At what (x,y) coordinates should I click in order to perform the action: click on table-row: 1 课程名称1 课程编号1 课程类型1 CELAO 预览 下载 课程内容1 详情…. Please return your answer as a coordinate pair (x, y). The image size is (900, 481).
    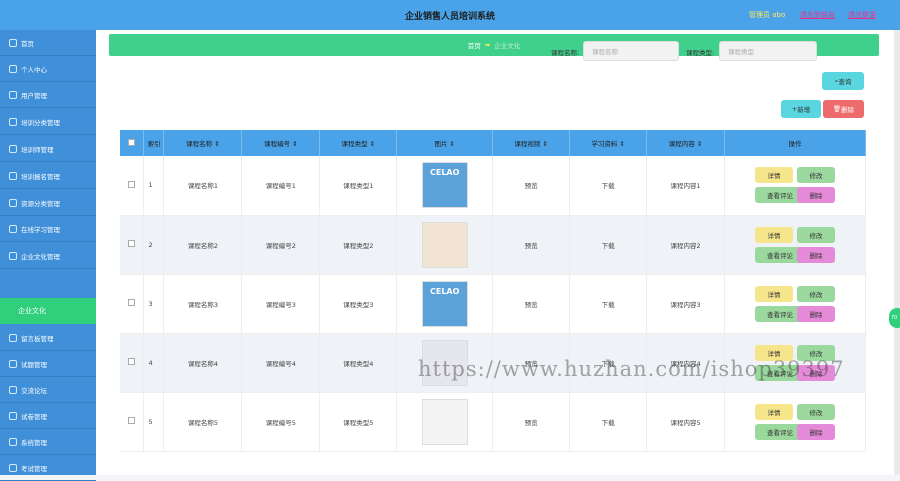
    Looking at the image, I should click on (493, 186).